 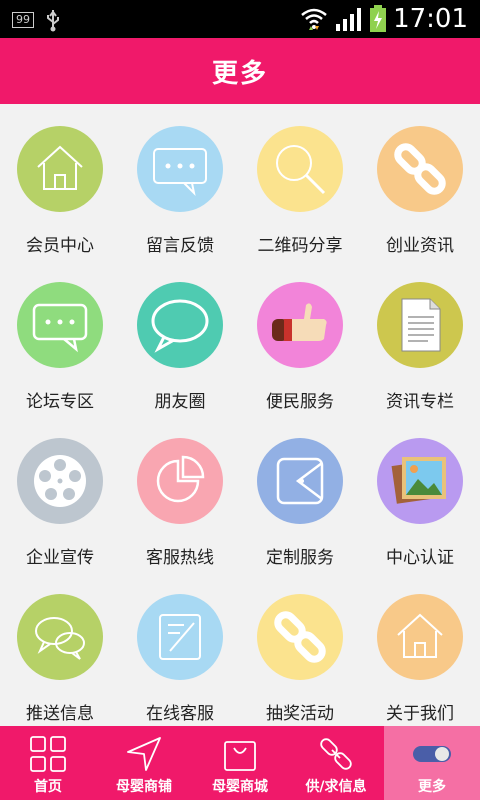 I want to click on wallet-icon, so click(x=300, y=481).